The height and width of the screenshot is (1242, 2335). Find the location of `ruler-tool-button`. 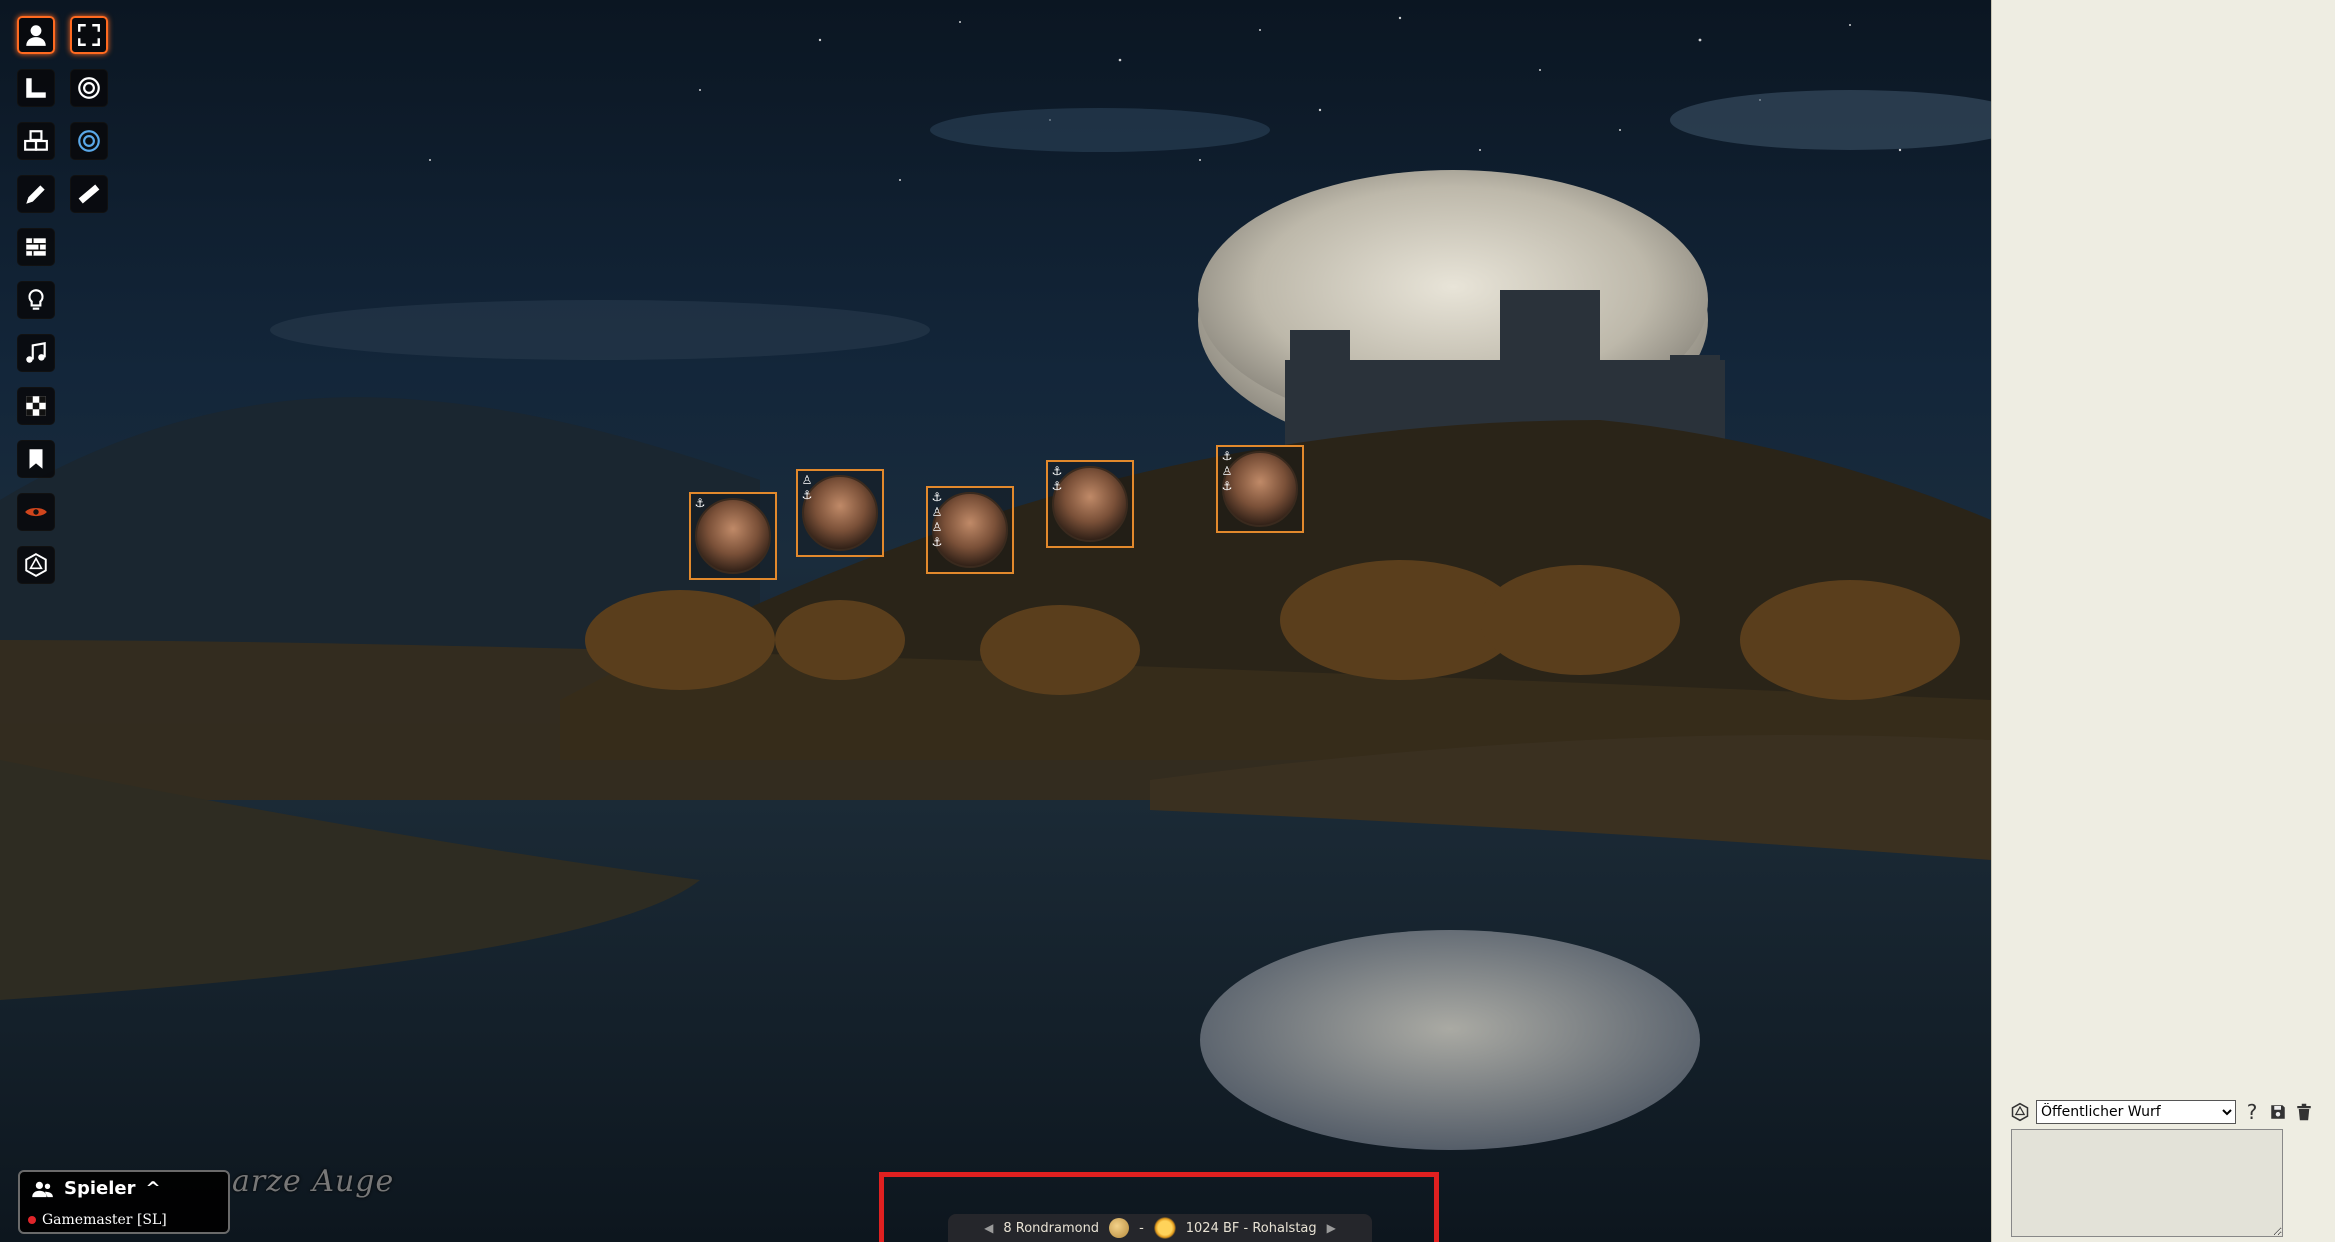

ruler-tool-button is located at coordinates (89, 194).